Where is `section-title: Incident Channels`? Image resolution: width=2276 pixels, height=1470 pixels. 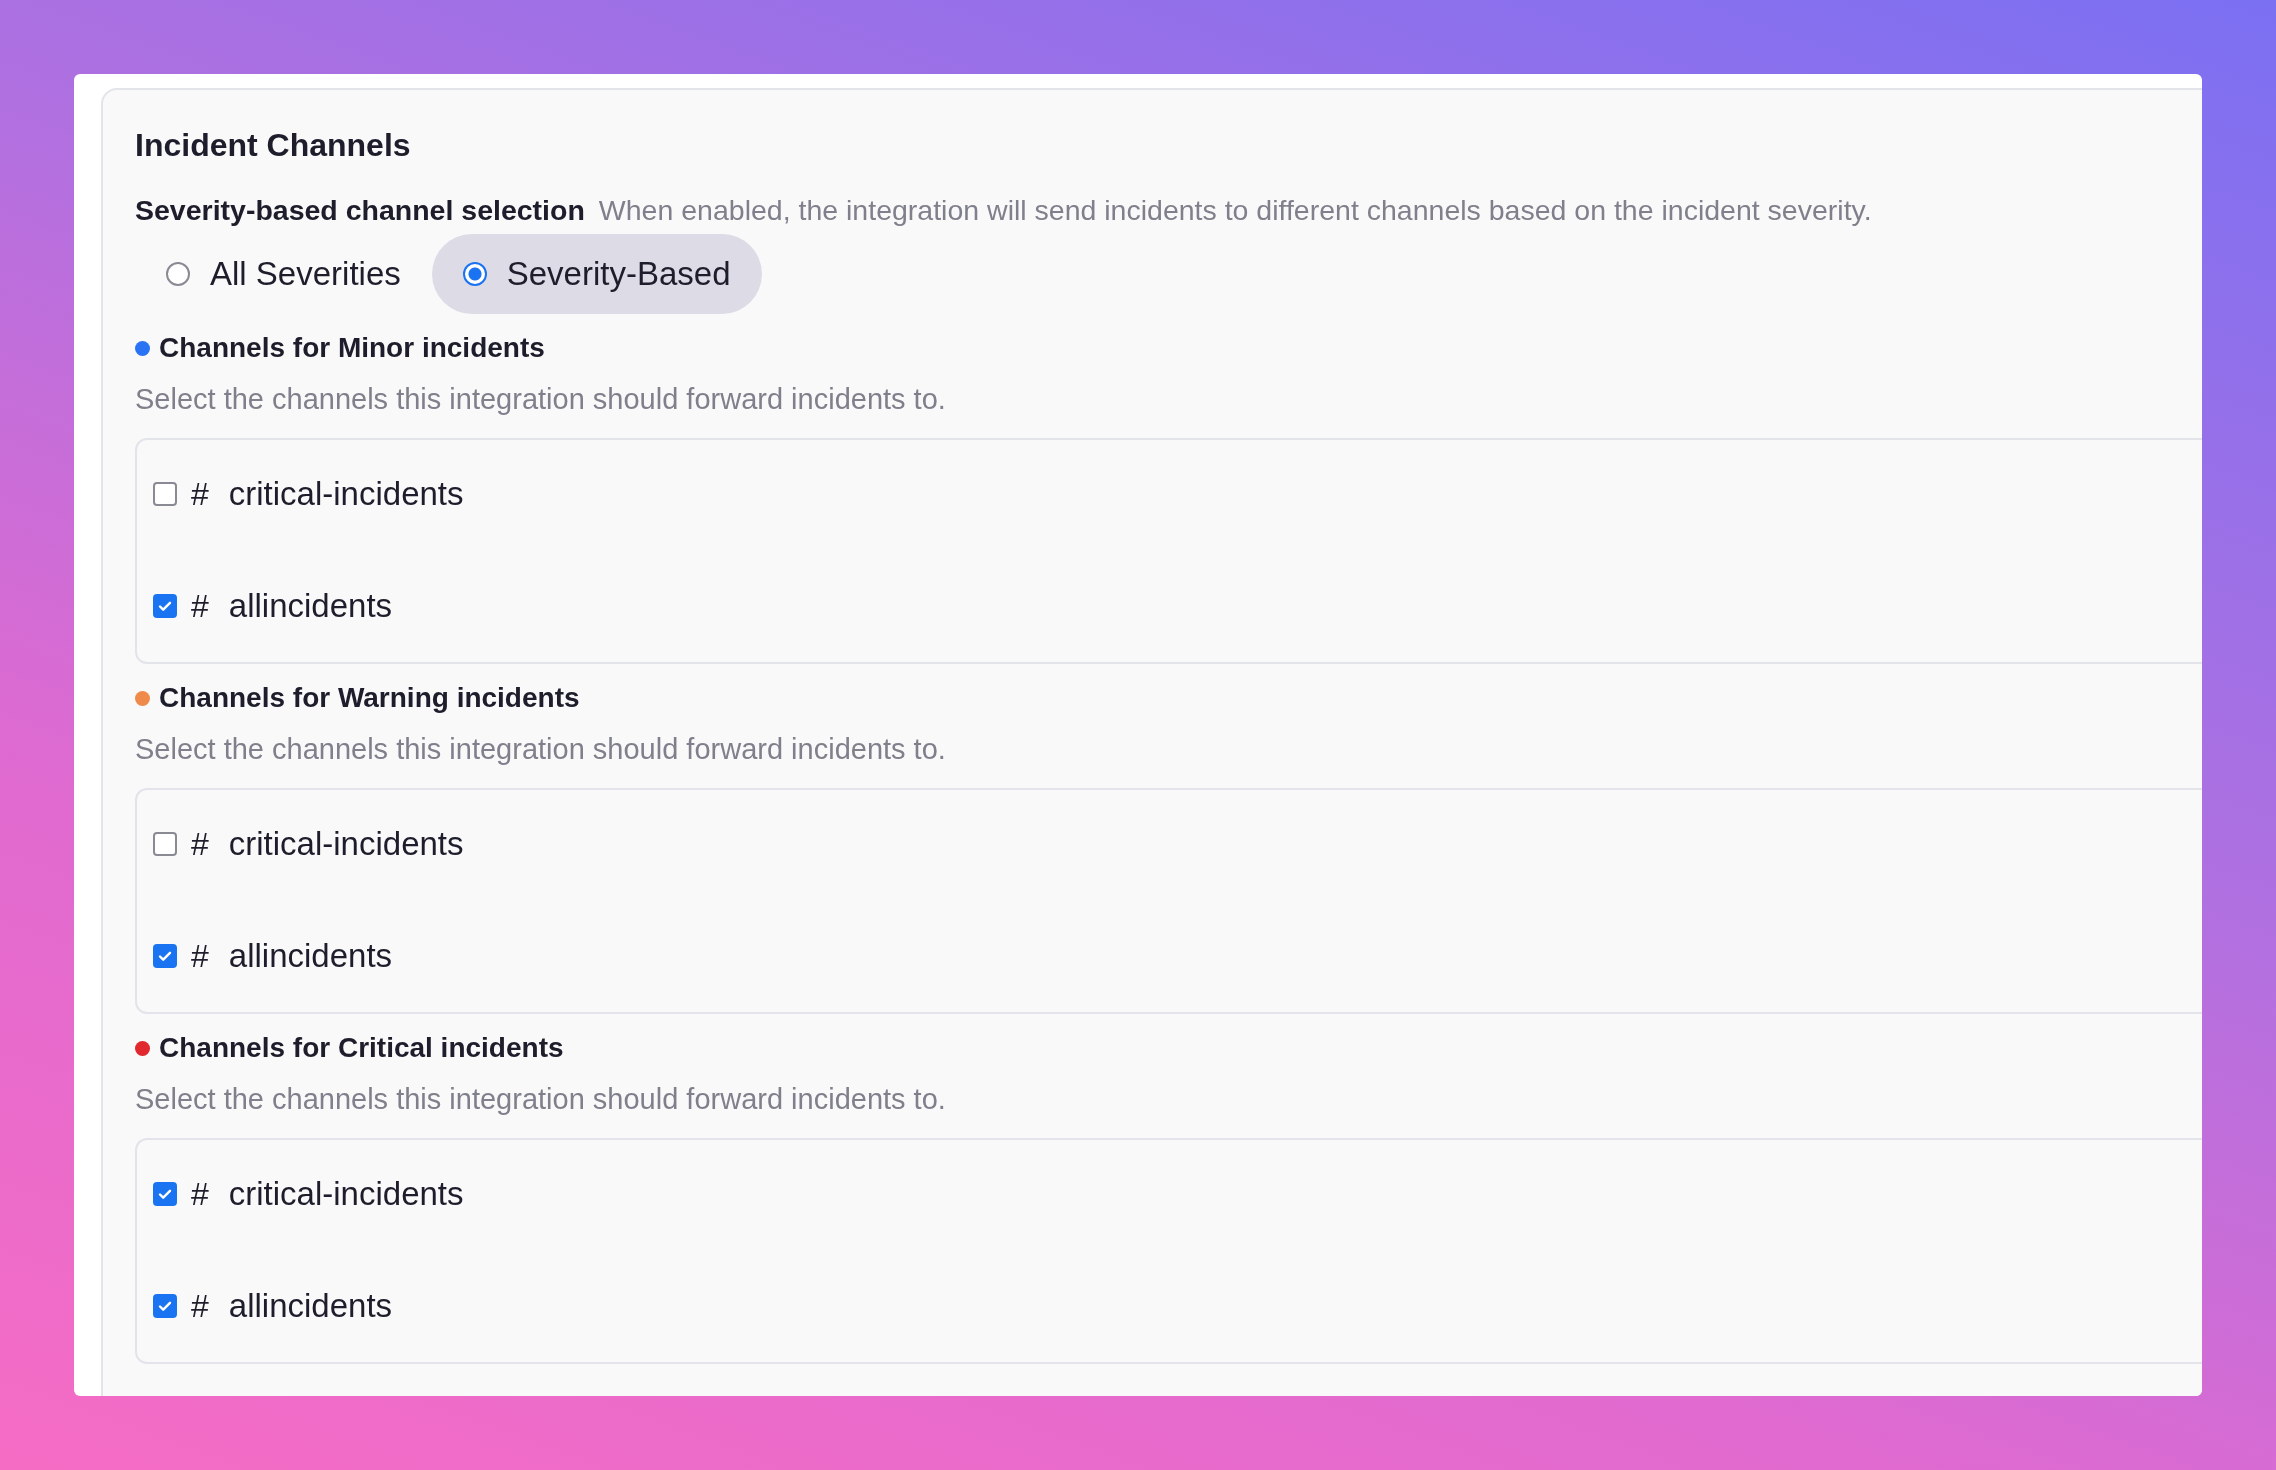
section-title: Incident Channels is located at coordinates (273, 145).